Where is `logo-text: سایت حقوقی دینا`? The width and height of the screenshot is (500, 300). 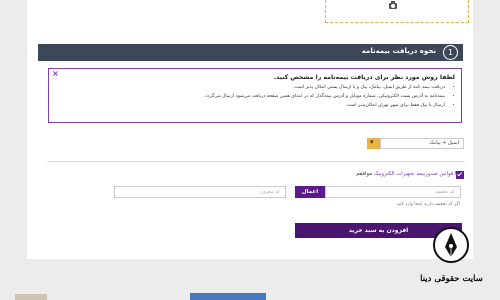 logo-text: سایت حقوقی دینا is located at coordinates (451, 279).